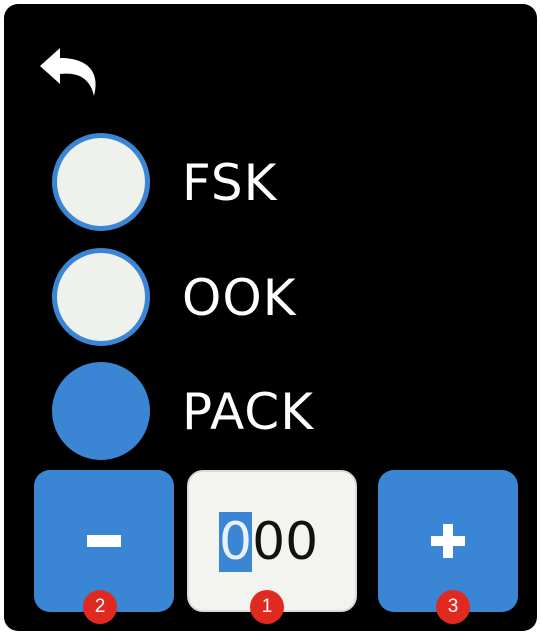 Image resolution: width=541 pixels, height=635 pixels. Describe the element at coordinates (236, 542) in the screenshot. I see `value-selected-digit: 0` at that location.